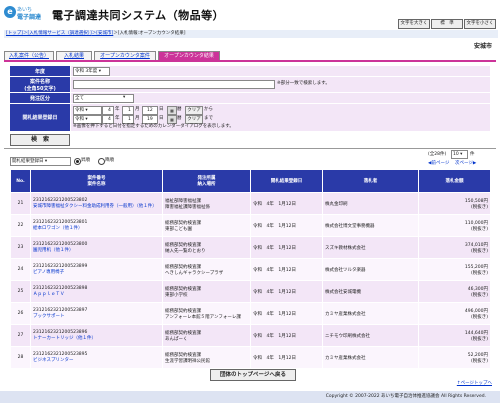 The width and height of the screenshot is (500, 403). What do you see at coordinates (53, 360) in the screenshot?
I see `case-name-link: ビジネスプリンター` at bounding box center [53, 360].